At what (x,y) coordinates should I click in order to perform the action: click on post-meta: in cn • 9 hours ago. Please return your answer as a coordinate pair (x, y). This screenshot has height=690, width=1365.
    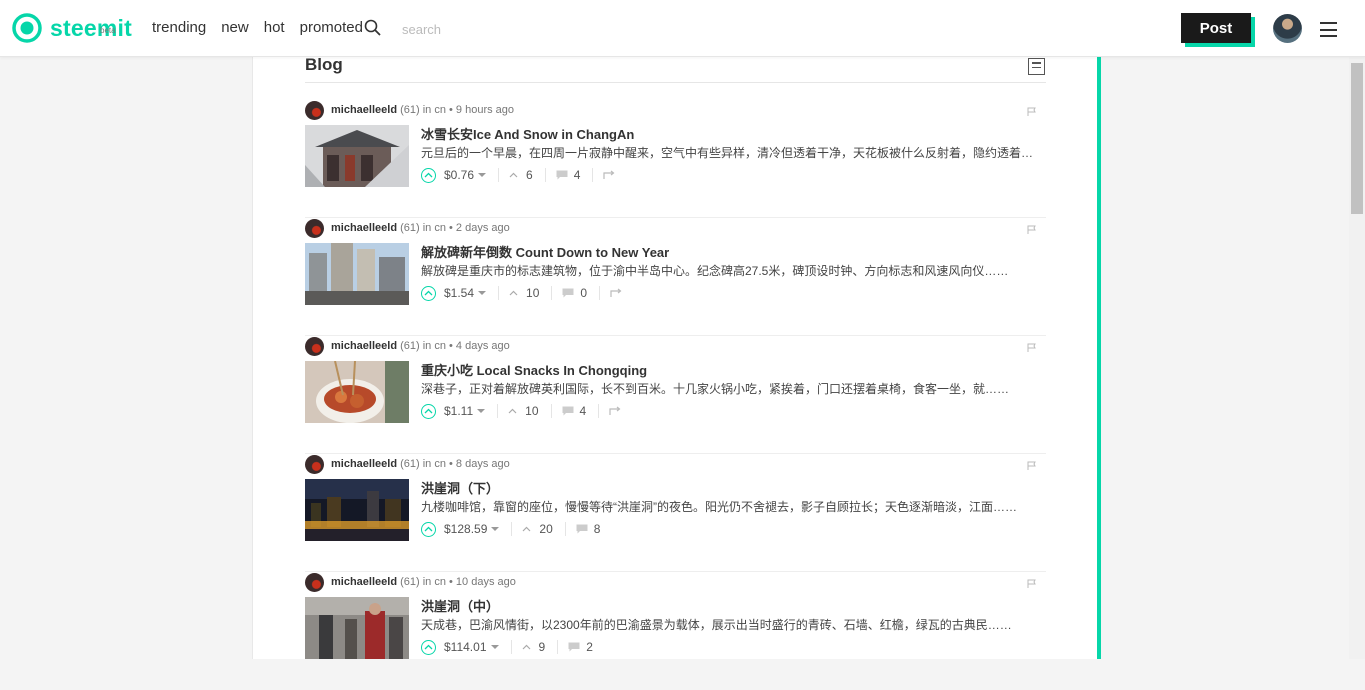
    Looking at the image, I should click on (468, 110).